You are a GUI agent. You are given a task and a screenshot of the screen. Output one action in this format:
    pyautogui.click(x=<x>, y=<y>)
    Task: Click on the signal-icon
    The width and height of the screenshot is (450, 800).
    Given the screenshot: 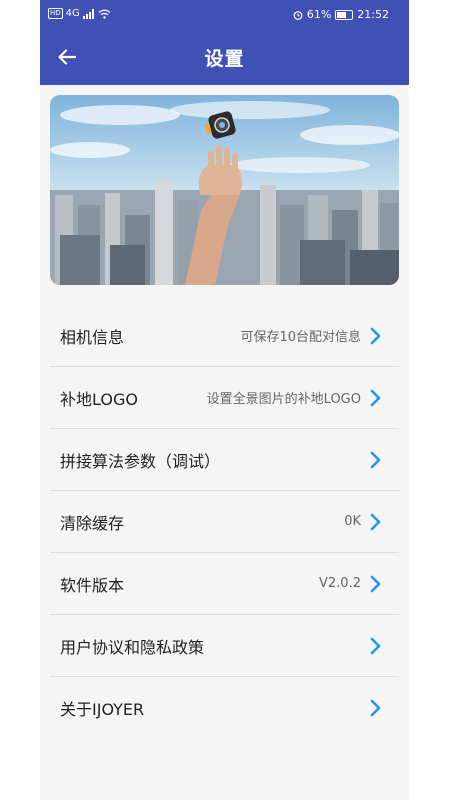 What is the action you would take?
    pyautogui.click(x=88, y=13)
    